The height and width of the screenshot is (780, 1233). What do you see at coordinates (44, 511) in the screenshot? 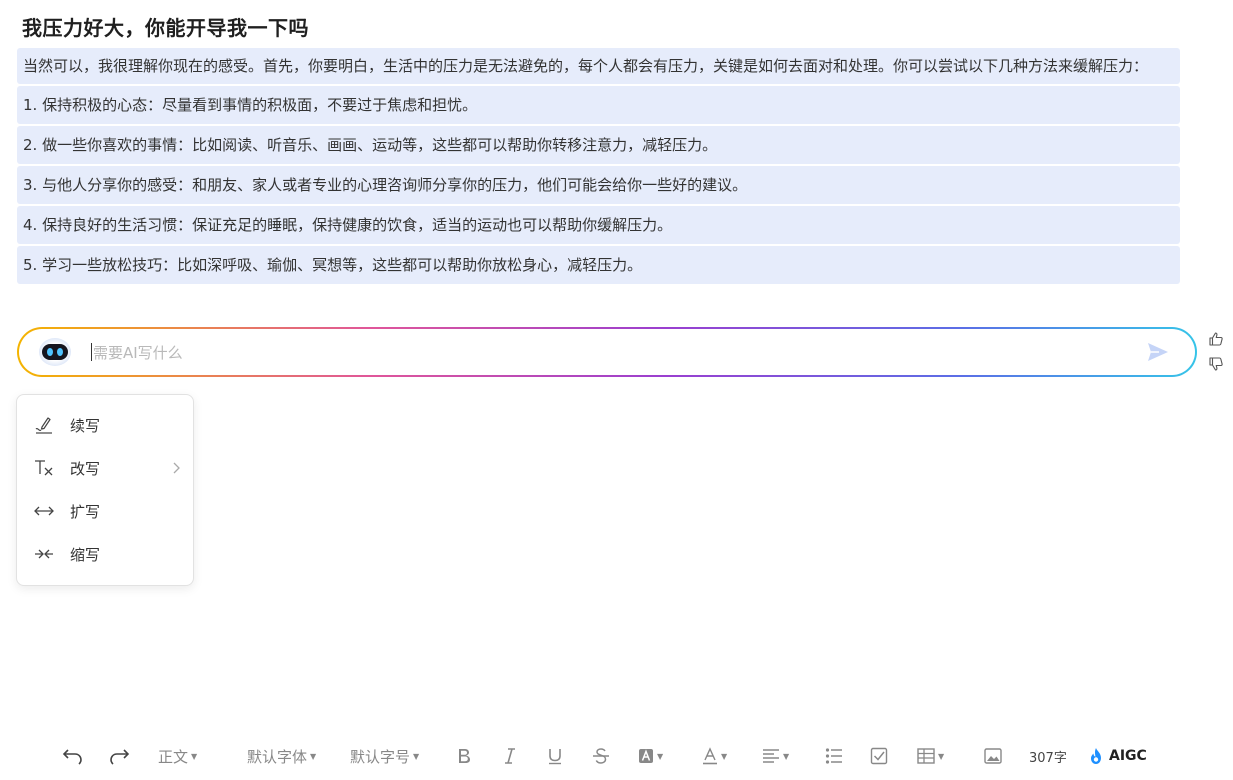
I see `expand-arrows-icon` at bounding box center [44, 511].